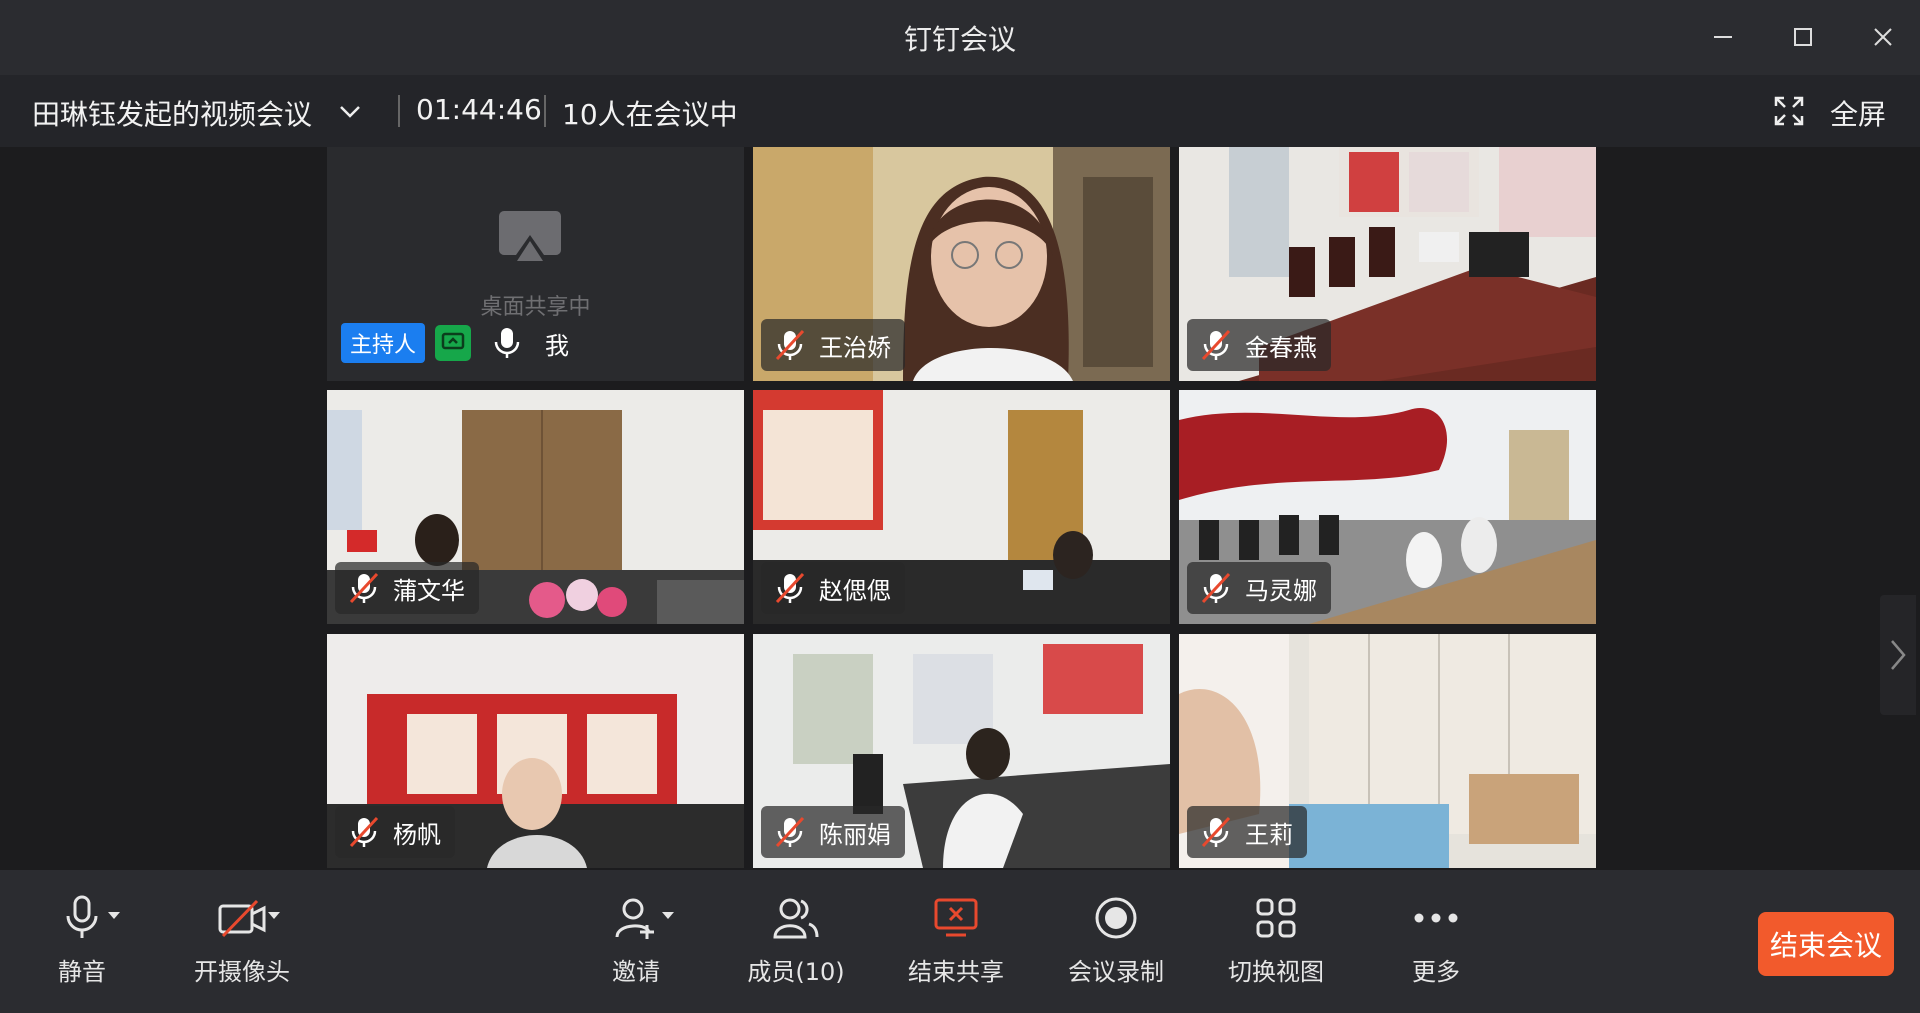  Describe the element at coordinates (479, 109) in the screenshot. I see `meeting-timer: 01:44:46` at that location.